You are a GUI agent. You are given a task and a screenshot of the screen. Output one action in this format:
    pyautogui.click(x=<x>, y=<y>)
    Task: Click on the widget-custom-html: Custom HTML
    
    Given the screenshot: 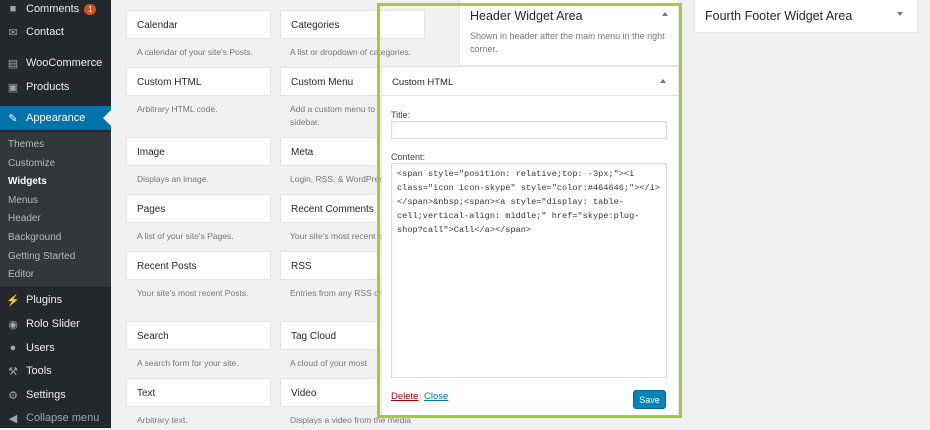 What is the action you would take?
    pyautogui.click(x=198, y=81)
    